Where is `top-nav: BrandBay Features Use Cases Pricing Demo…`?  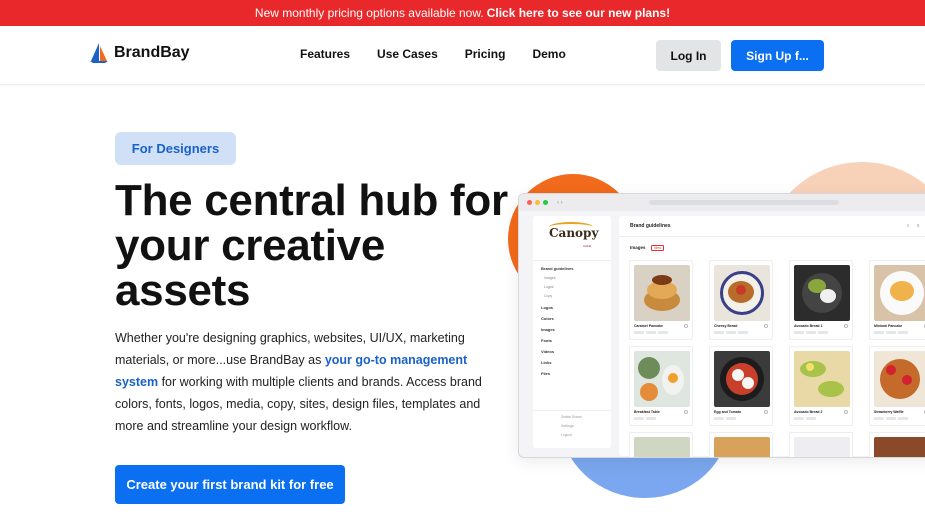
top-nav: BrandBay Features Use Cases Pricing Demo… is located at coordinates (462, 55).